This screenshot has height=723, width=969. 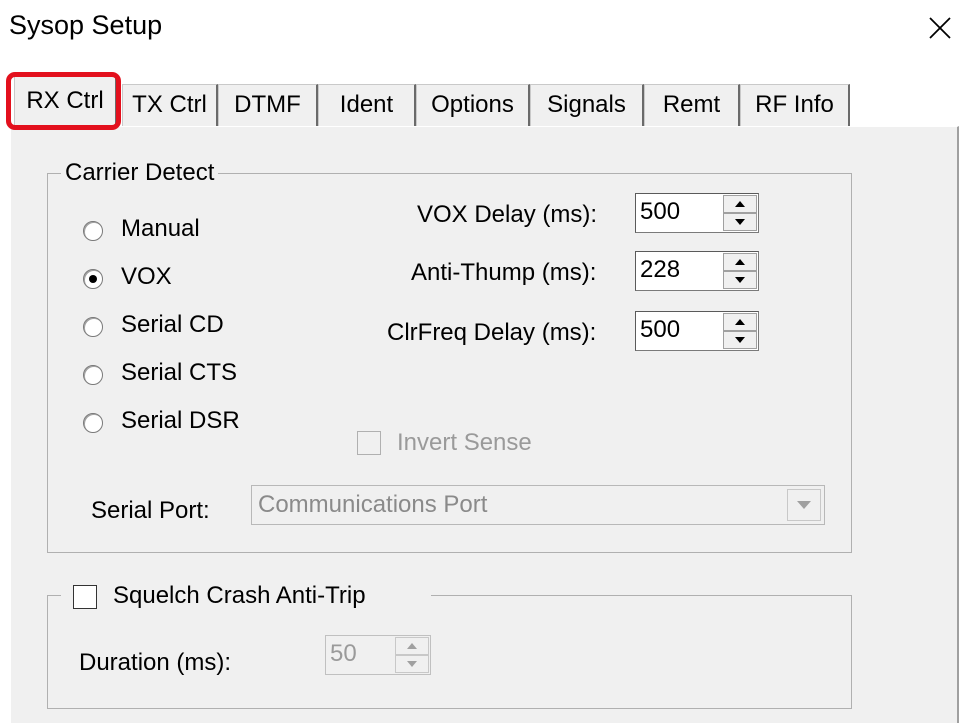 I want to click on tab-dtmf: DTMF, so click(x=268, y=105).